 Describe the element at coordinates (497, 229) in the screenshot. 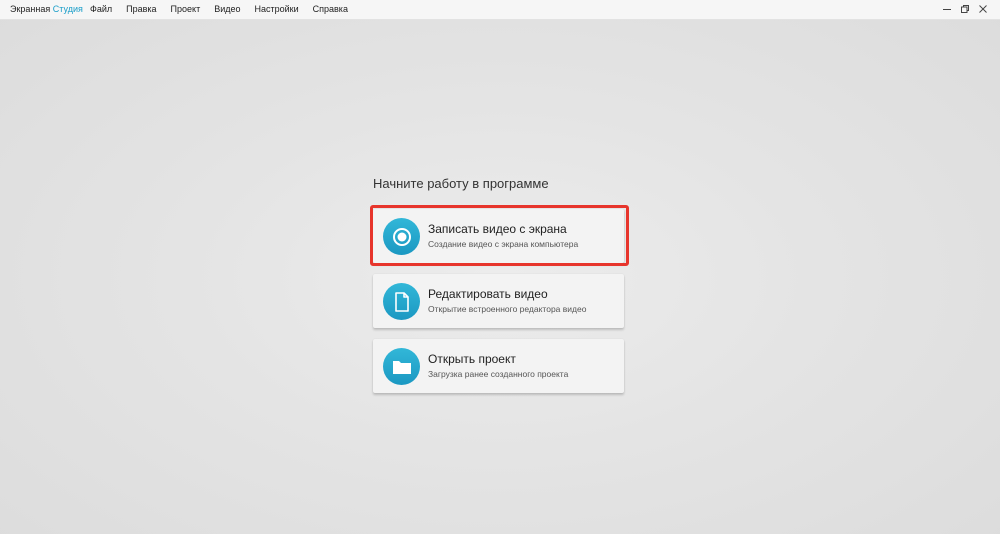

I see `record-screen-title: Записать видео с экрана` at that location.